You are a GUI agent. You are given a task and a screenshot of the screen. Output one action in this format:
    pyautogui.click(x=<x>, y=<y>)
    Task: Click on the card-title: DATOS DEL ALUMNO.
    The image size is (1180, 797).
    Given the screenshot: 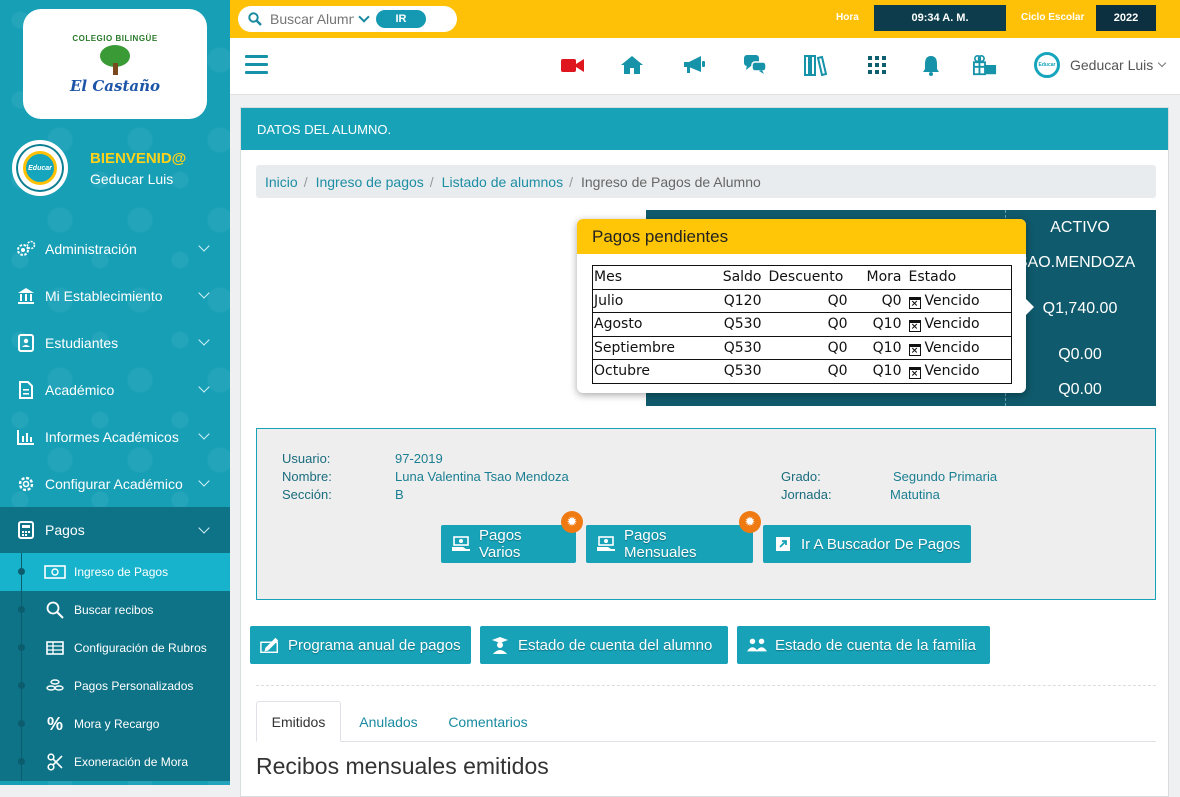 What is the action you would take?
    pyautogui.click(x=704, y=129)
    